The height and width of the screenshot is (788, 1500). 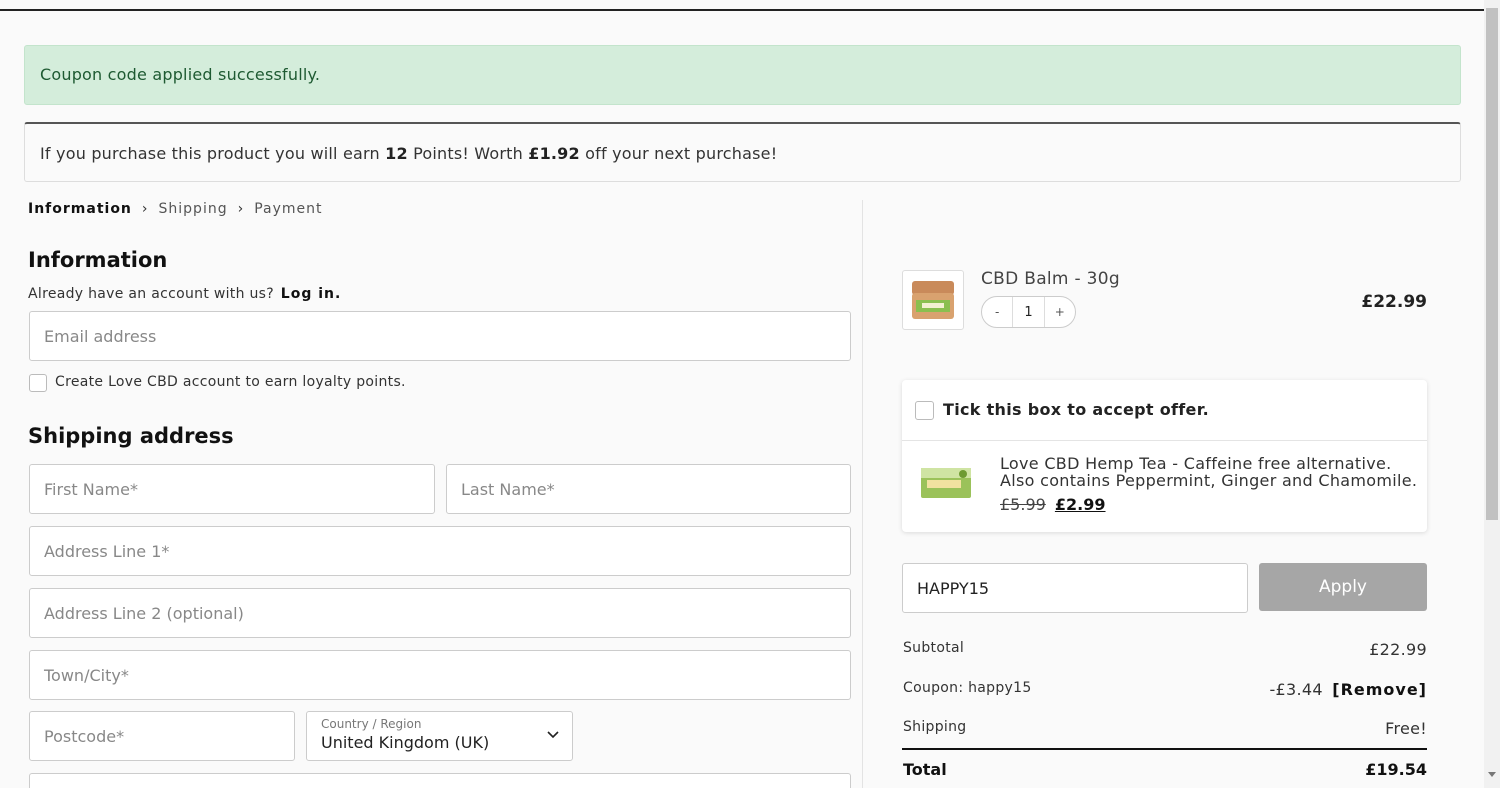 I want to click on coupon-label: Coupon: happy15, so click(x=967, y=688).